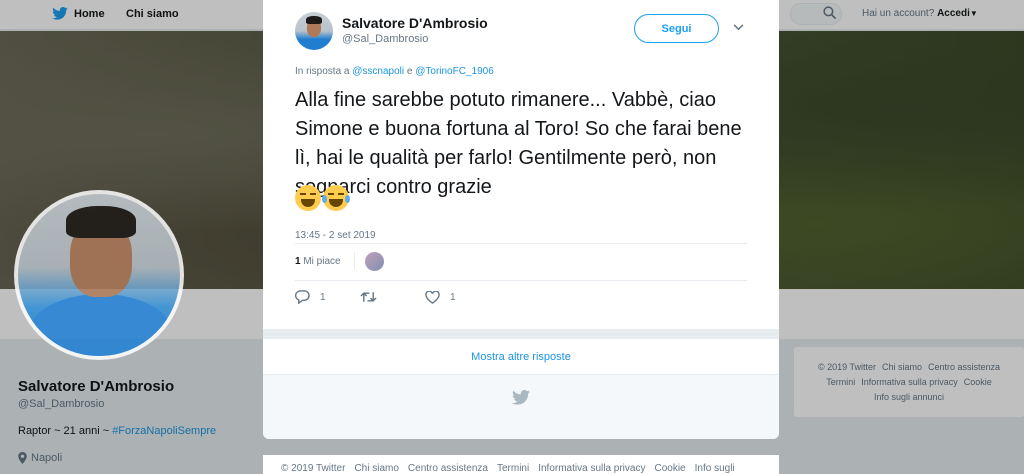 Image resolution: width=1024 pixels, height=474 pixels. What do you see at coordinates (313, 468) in the screenshot?
I see `footer-link: © 2019 Twitter` at bounding box center [313, 468].